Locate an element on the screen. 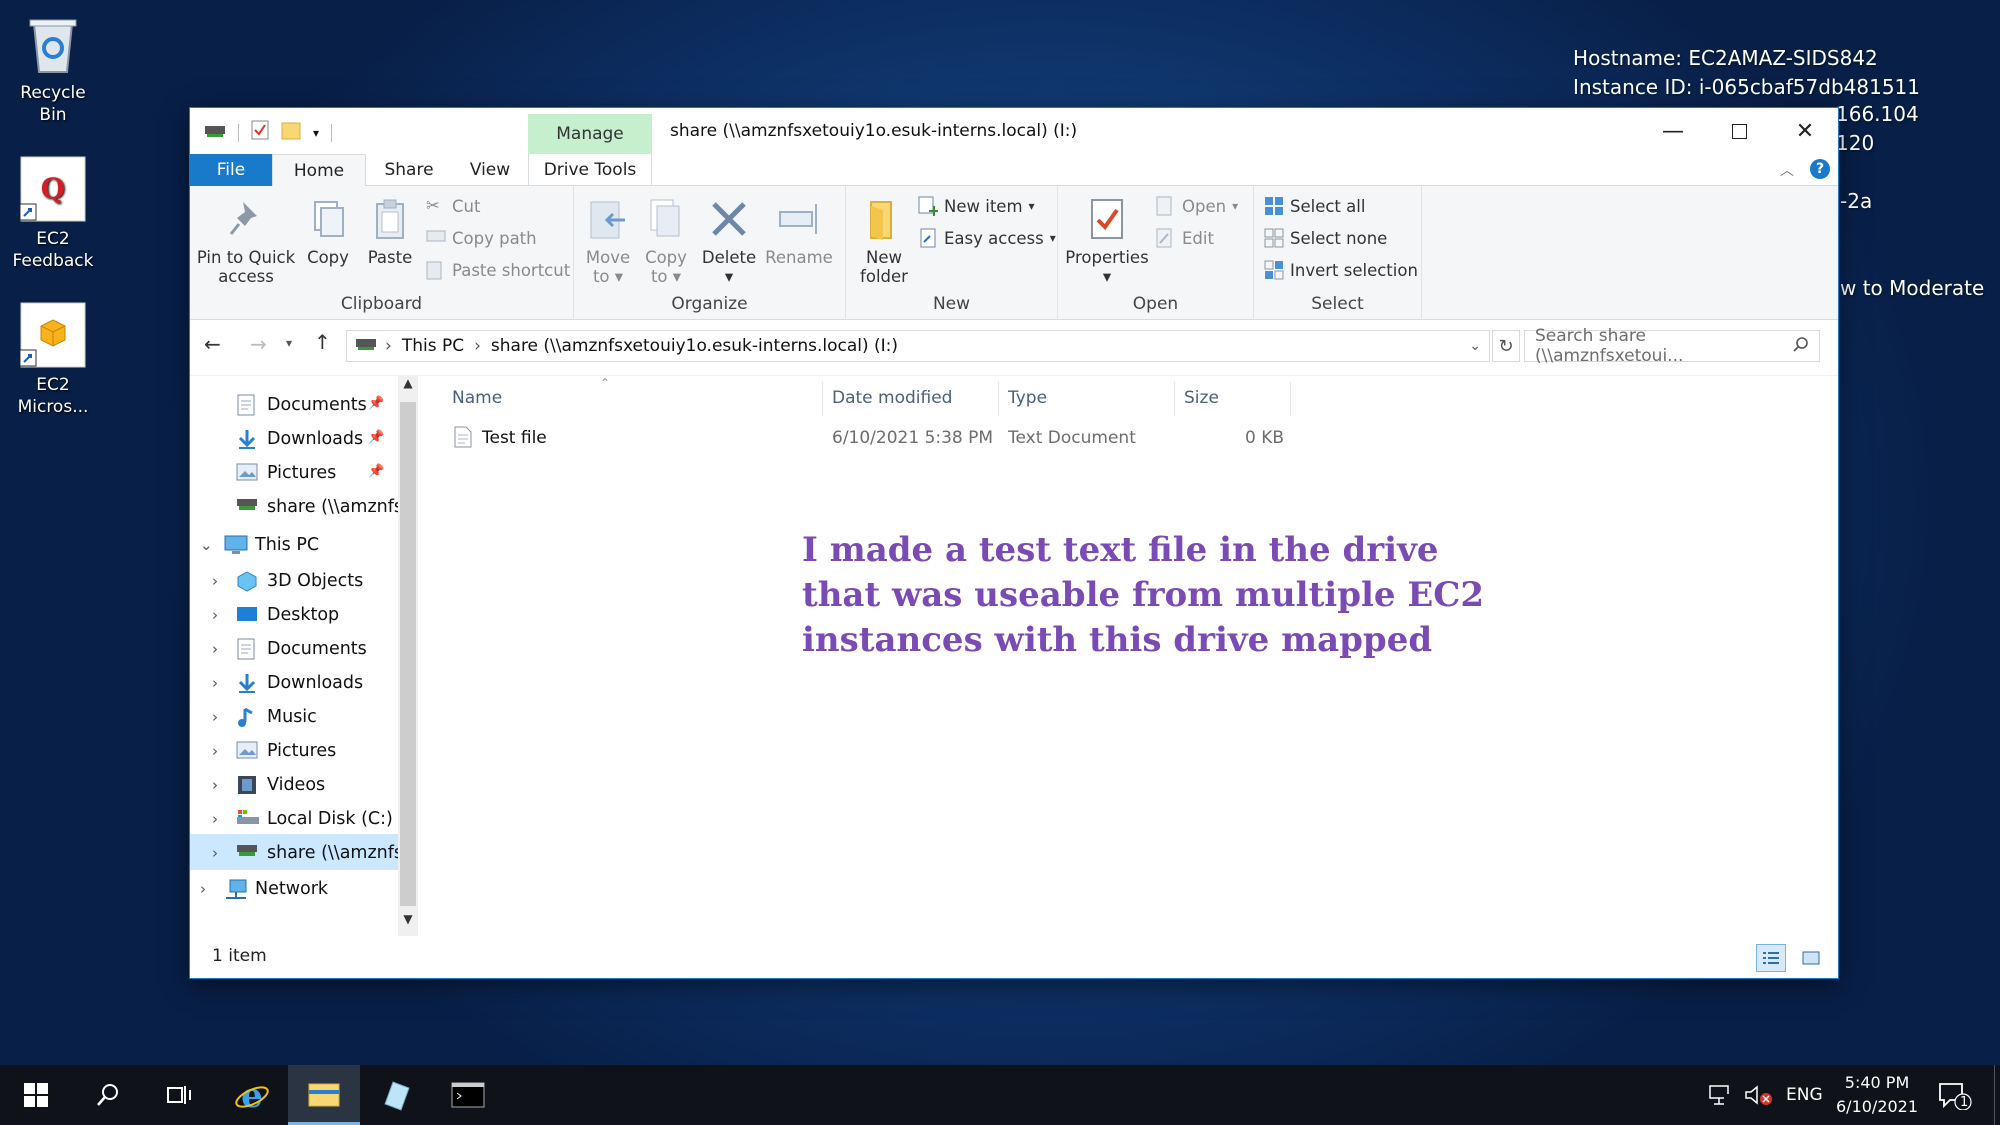  tab-share: Share is located at coordinates (409, 170).